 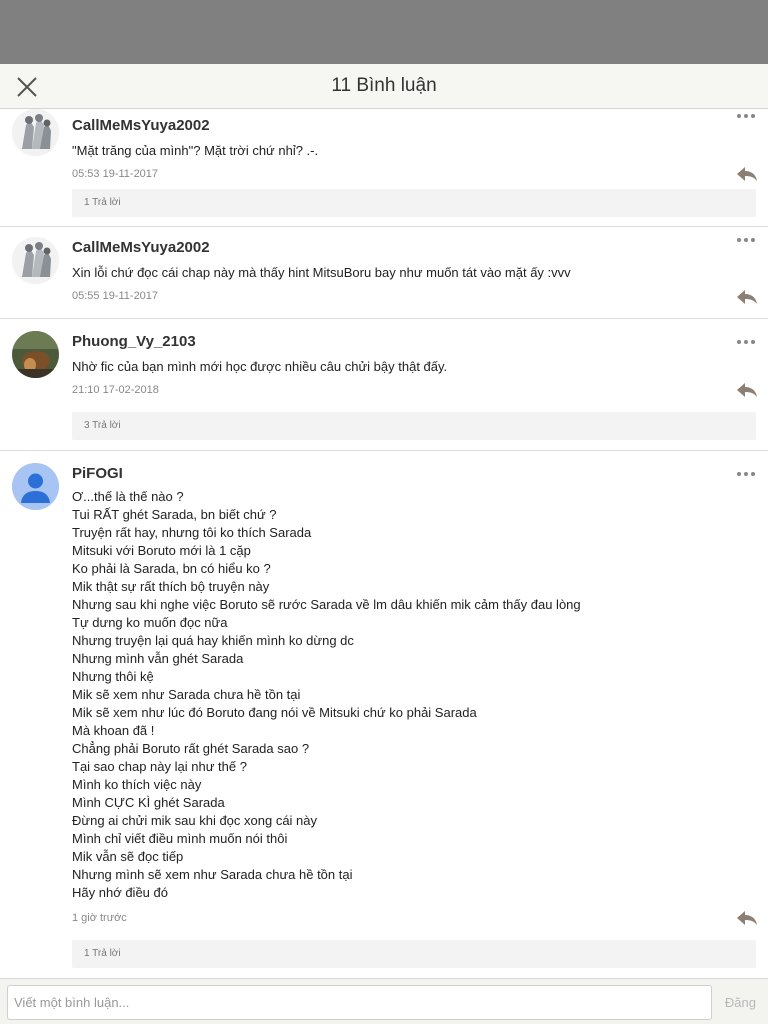 I want to click on page-title: 11 Bình luận, so click(x=384, y=85).